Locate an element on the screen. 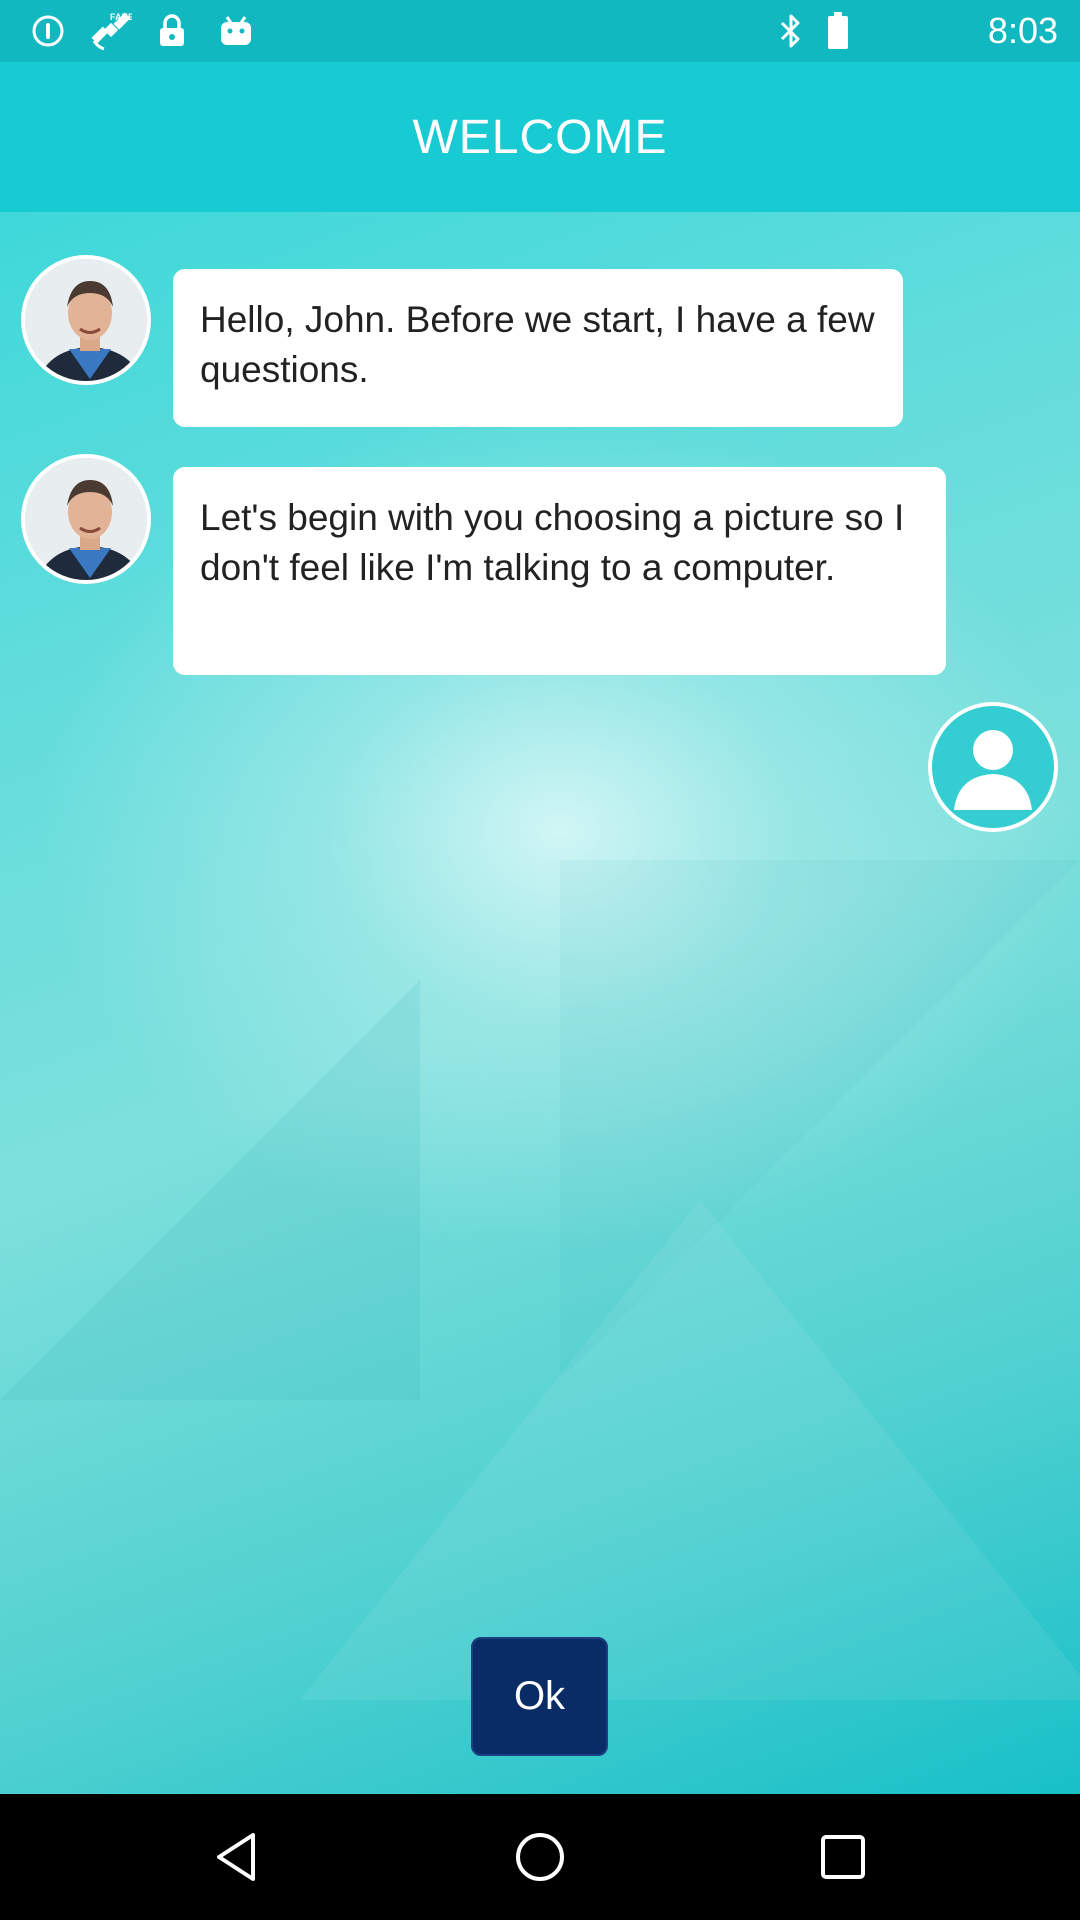 This screenshot has width=1080, height=1920. page-title: WELCOME is located at coordinates (540, 137).